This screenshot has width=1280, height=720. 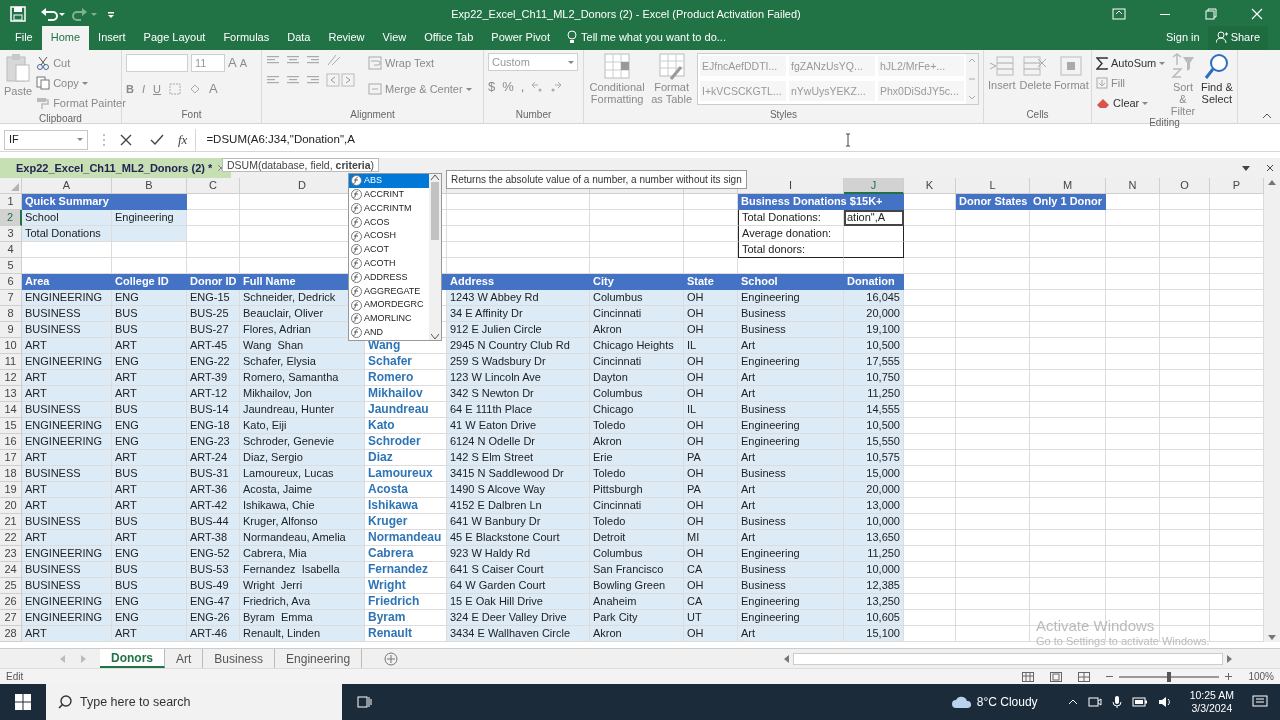 I want to click on table-cell: ENG-26, so click(x=213, y=618).